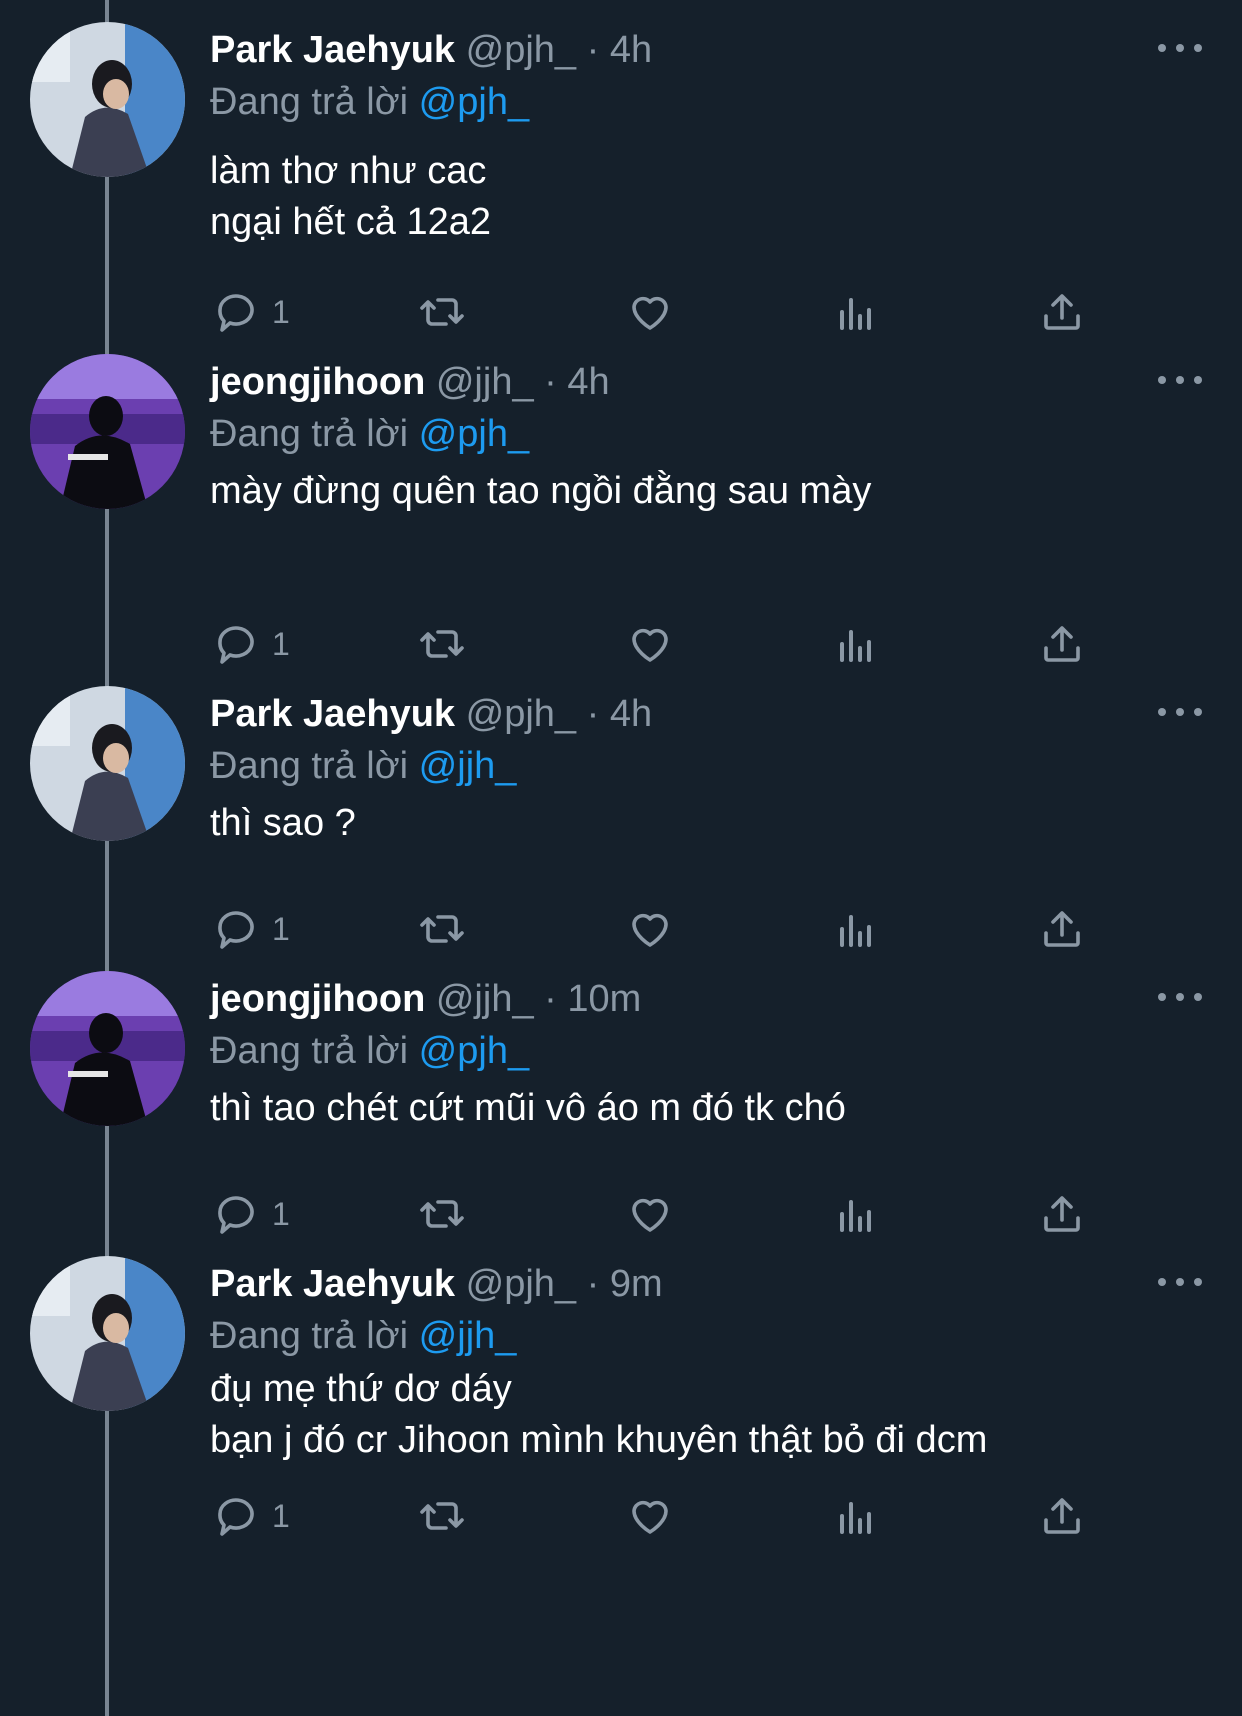  Describe the element at coordinates (361, 1389) in the screenshot. I see `tweet-text-line: đụ mẹ thứ dơ dáy` at that location.